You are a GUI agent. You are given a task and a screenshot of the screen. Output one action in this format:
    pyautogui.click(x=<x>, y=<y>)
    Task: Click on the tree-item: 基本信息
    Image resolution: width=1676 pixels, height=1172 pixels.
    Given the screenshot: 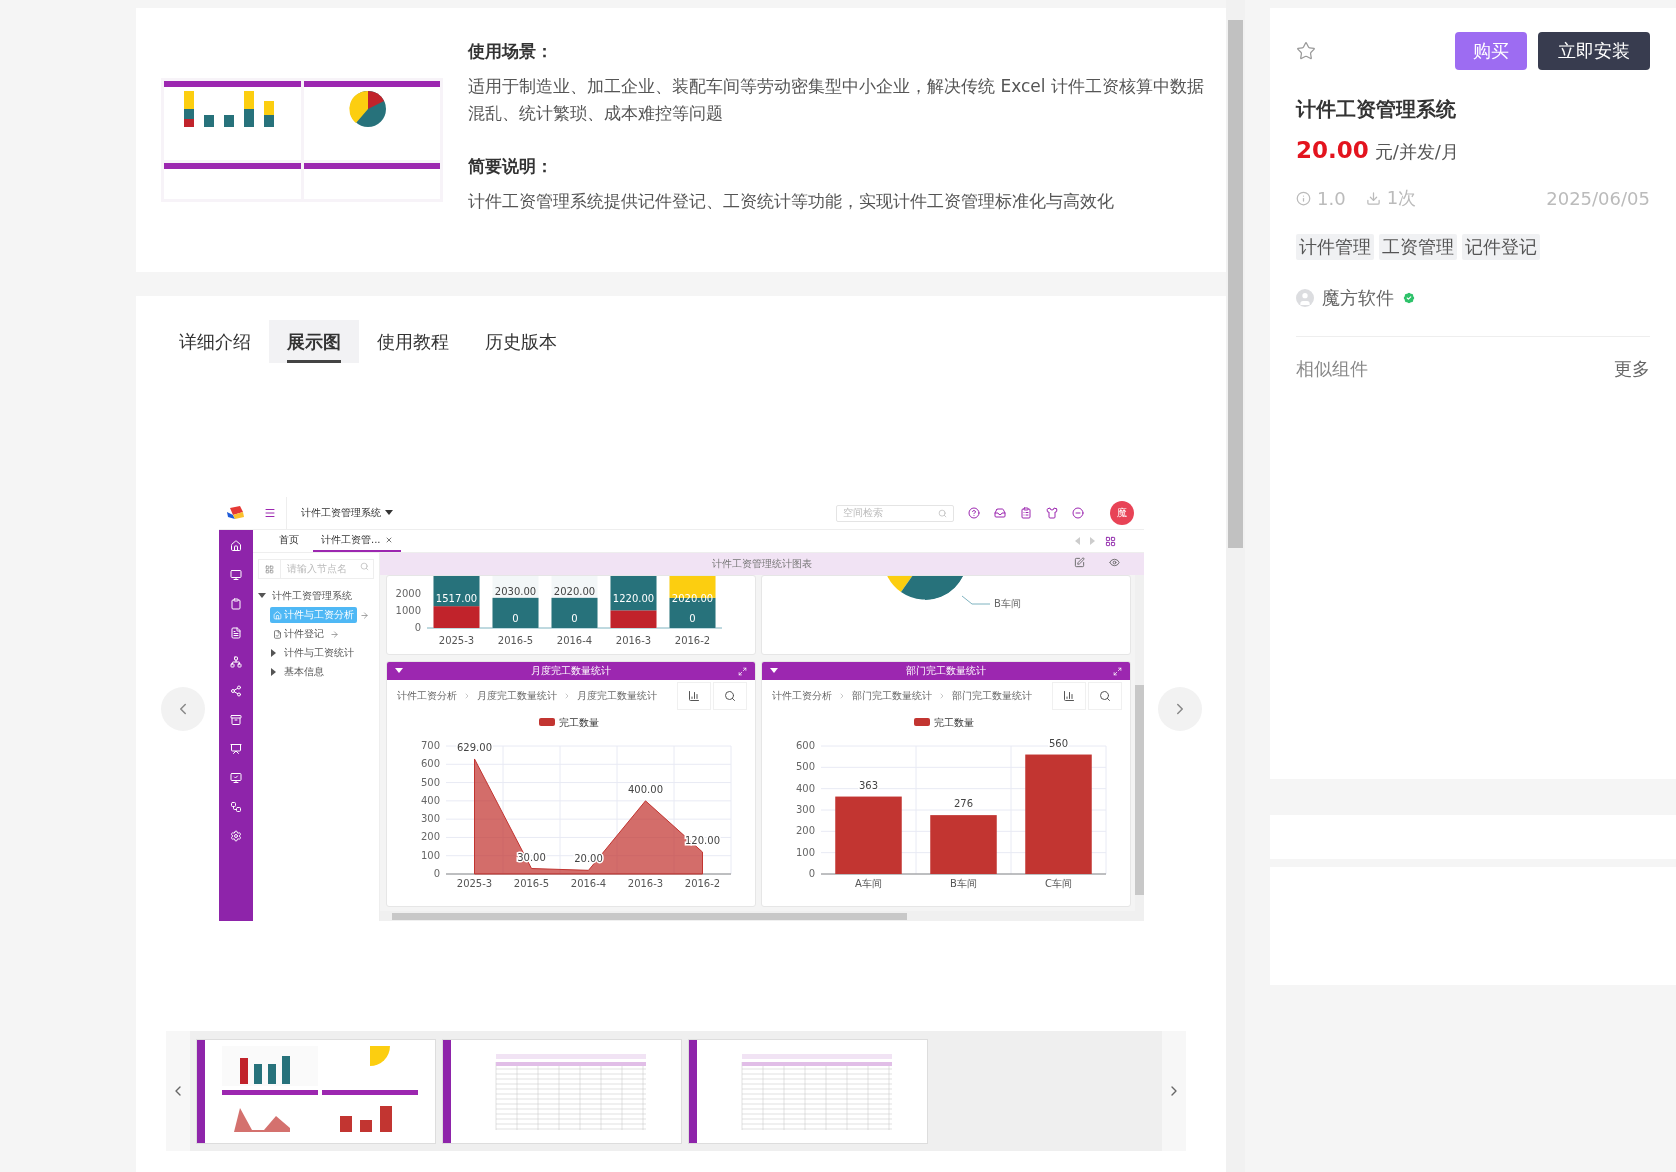 What is the action you would take?
    pyautogui.click(x=304, y=672)
    